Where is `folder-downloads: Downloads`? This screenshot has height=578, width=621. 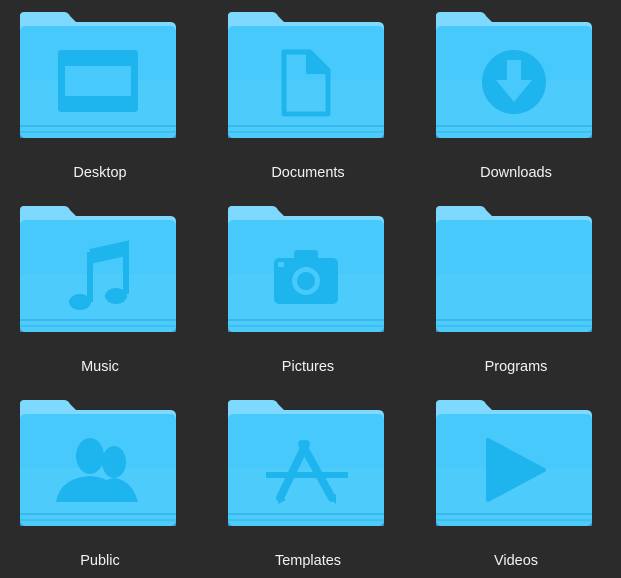 folder-downloads: Downloads is located at coordinates (516, 105).